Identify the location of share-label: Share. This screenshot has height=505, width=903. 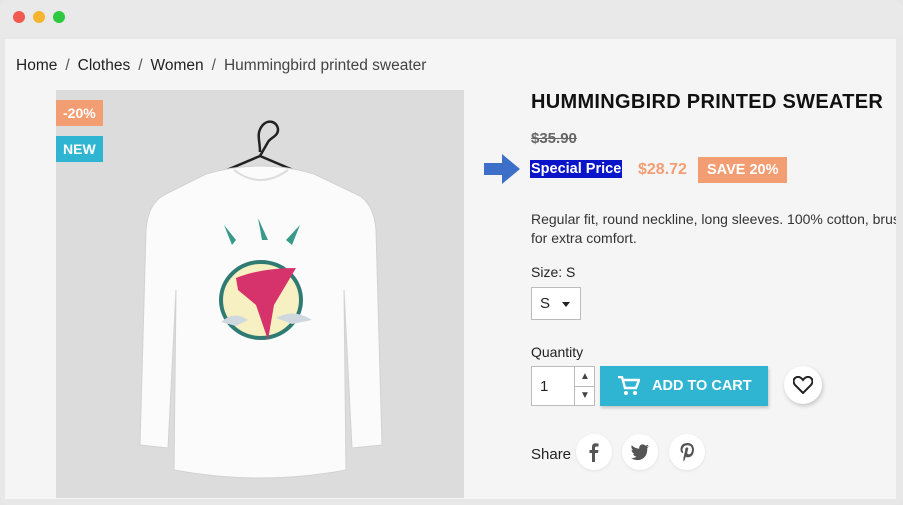
(551, 454).